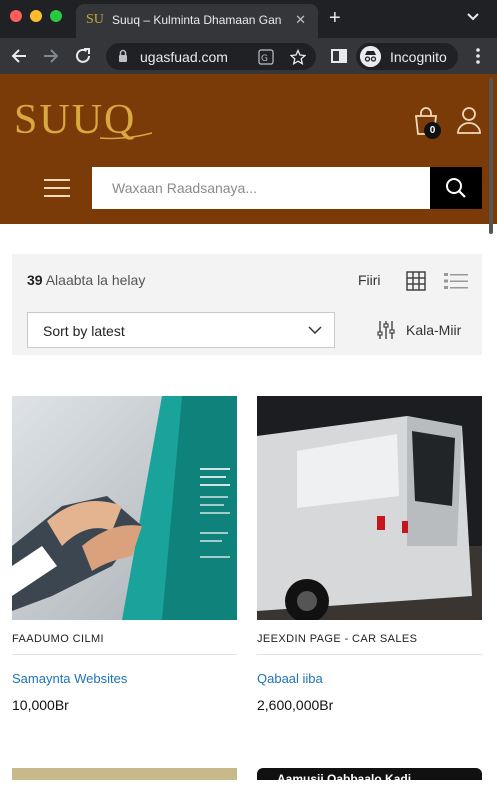  I want to click on cart-count-badge: 0, so click(432, 130).